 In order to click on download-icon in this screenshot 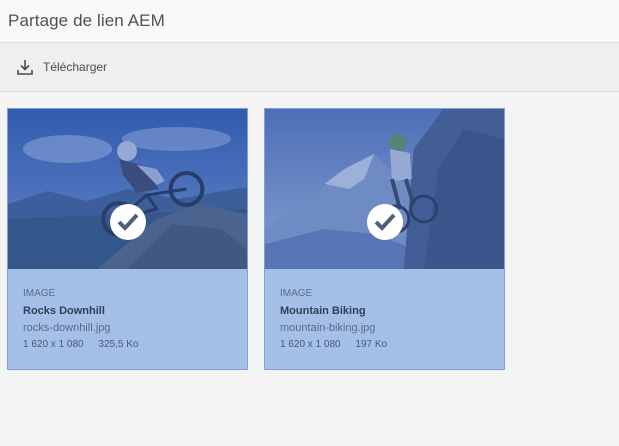, I will do `click(25, 67)`.